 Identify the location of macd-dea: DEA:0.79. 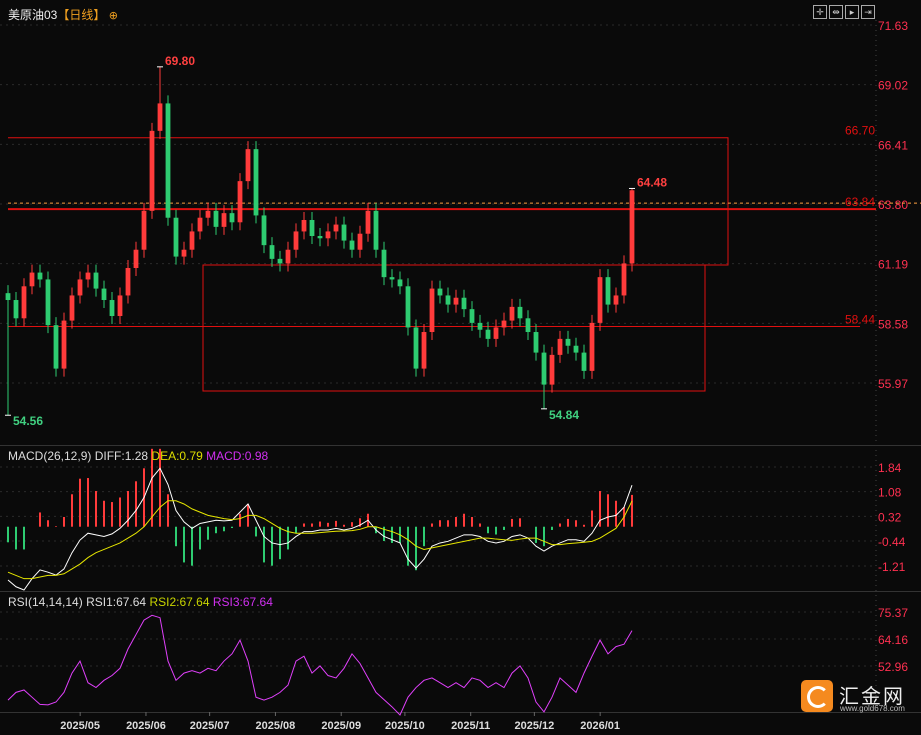
(177, 456).